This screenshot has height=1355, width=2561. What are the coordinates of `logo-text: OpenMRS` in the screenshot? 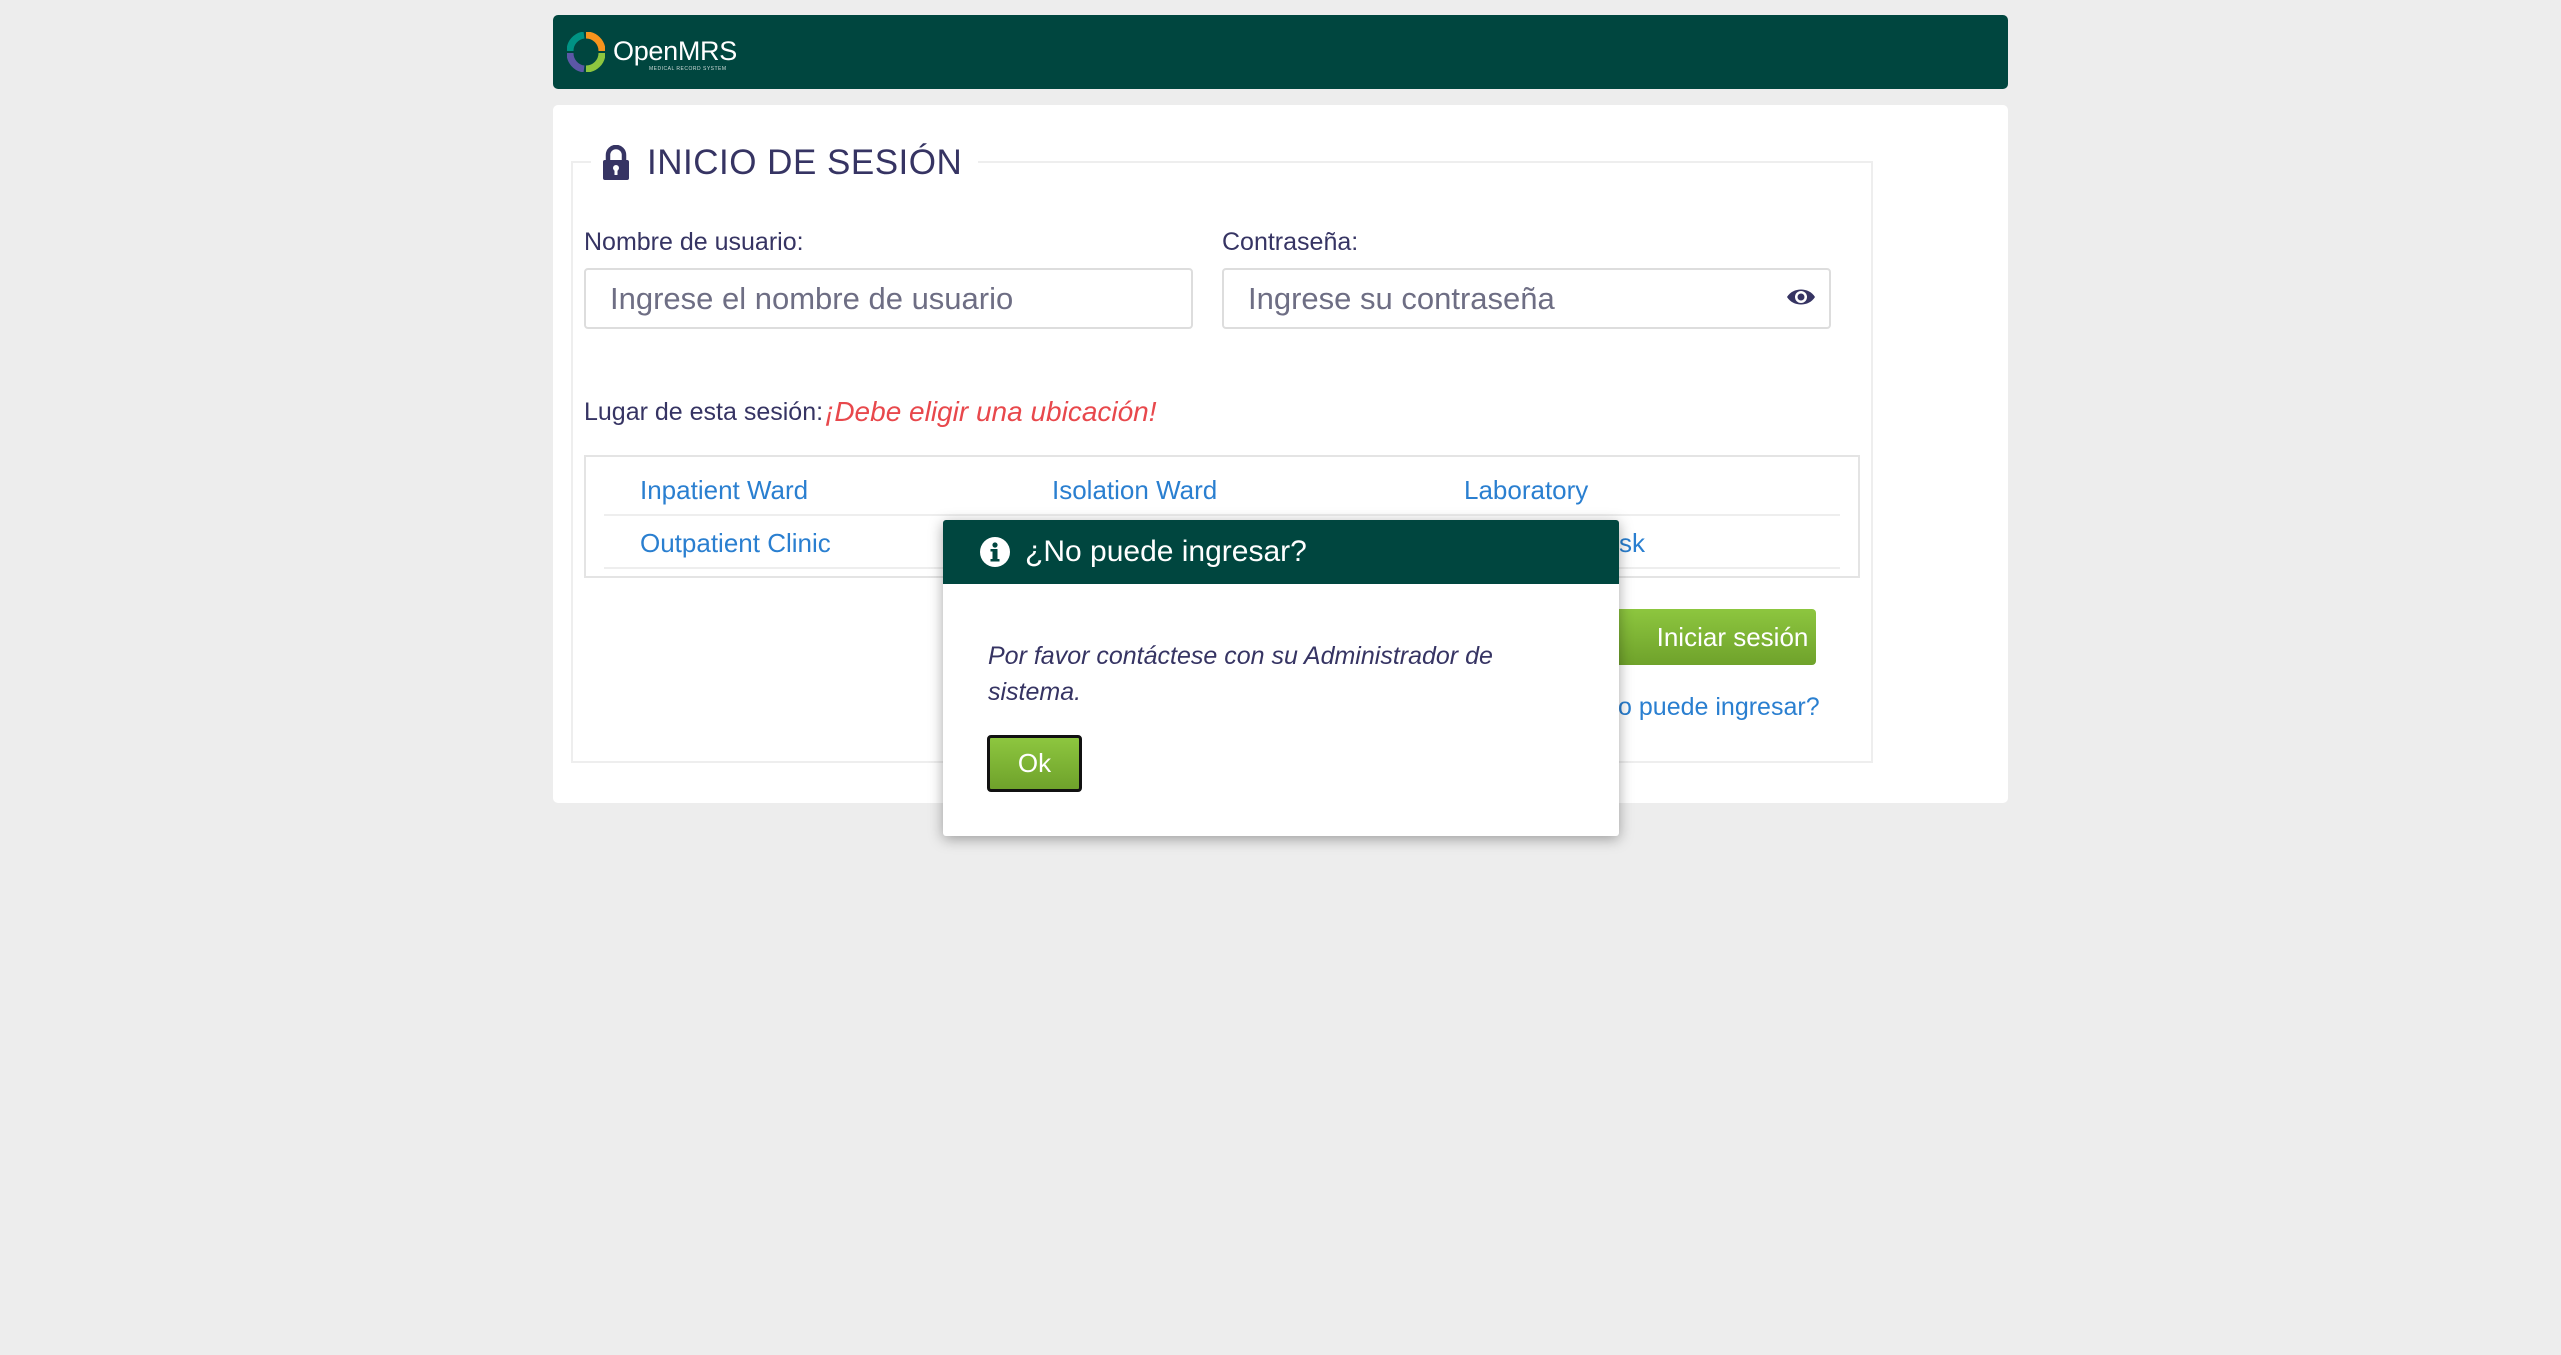 It's located at (675, 51).